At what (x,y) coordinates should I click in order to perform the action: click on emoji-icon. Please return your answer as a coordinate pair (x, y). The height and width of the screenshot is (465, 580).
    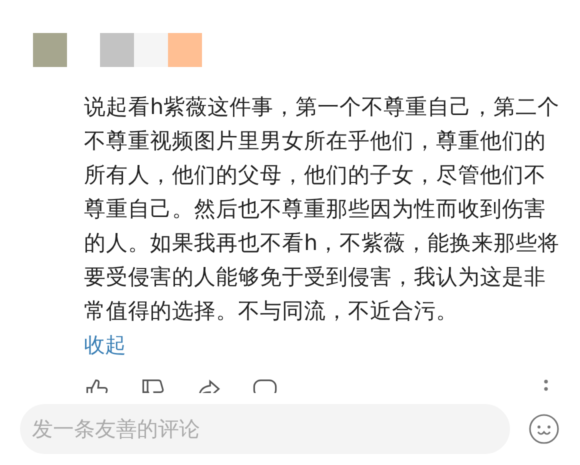
    Looking at the image, I should click on (544, 429).